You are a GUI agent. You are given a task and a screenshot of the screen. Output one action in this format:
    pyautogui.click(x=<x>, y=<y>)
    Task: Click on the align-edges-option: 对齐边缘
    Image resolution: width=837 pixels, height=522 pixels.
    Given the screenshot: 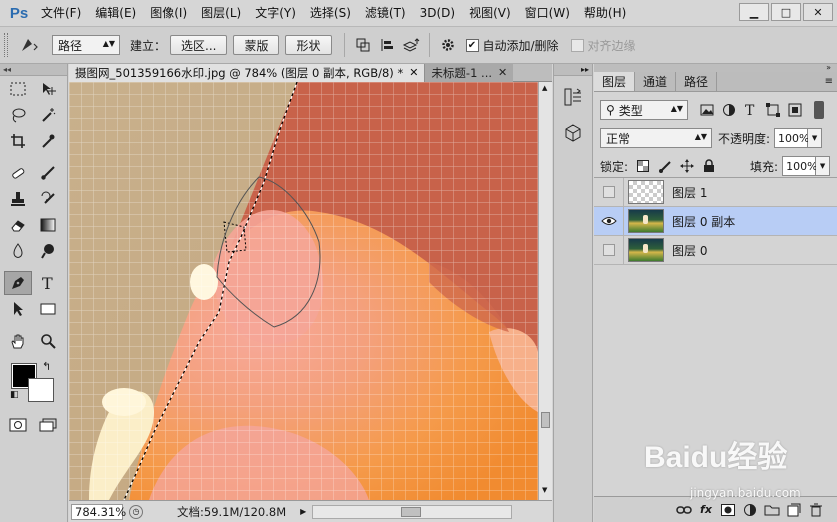 What is the action you would take?
    pyautogui.click(x=603, y=45)
    